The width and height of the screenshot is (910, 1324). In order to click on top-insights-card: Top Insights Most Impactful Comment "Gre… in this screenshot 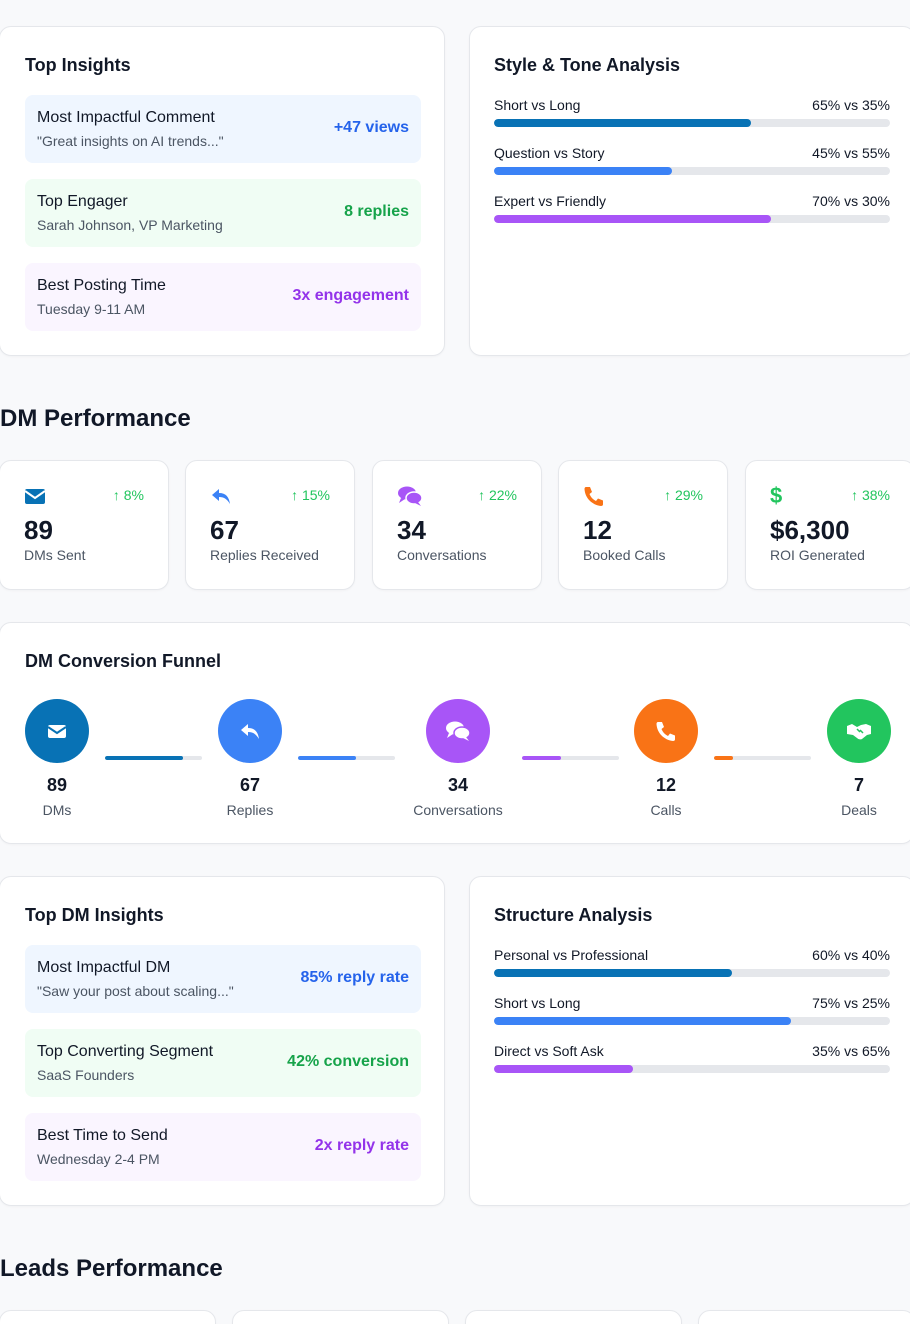, I will do `click(222, 191)`.